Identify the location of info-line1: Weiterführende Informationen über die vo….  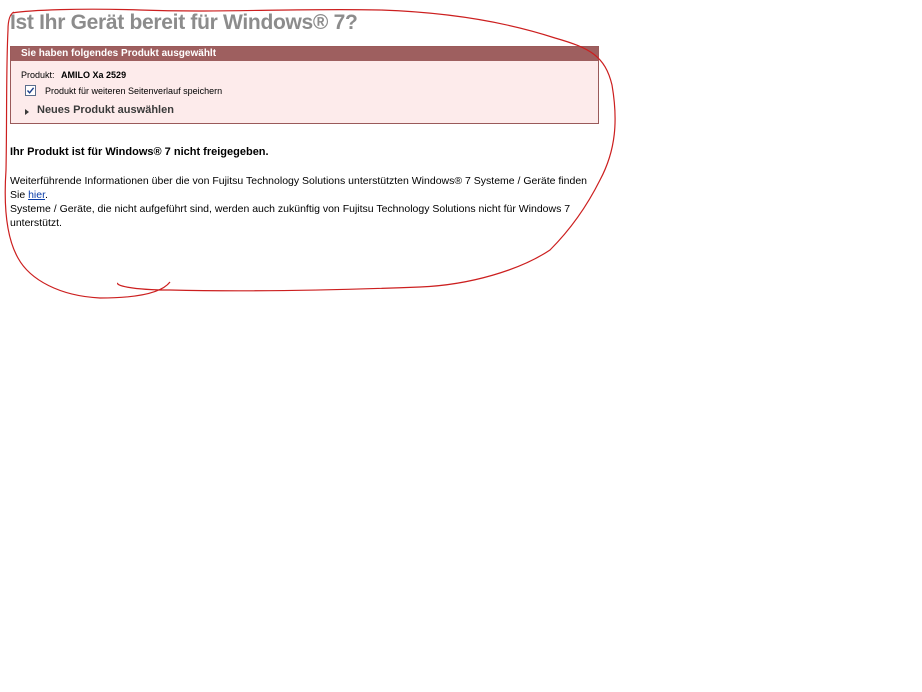
(298, 188).